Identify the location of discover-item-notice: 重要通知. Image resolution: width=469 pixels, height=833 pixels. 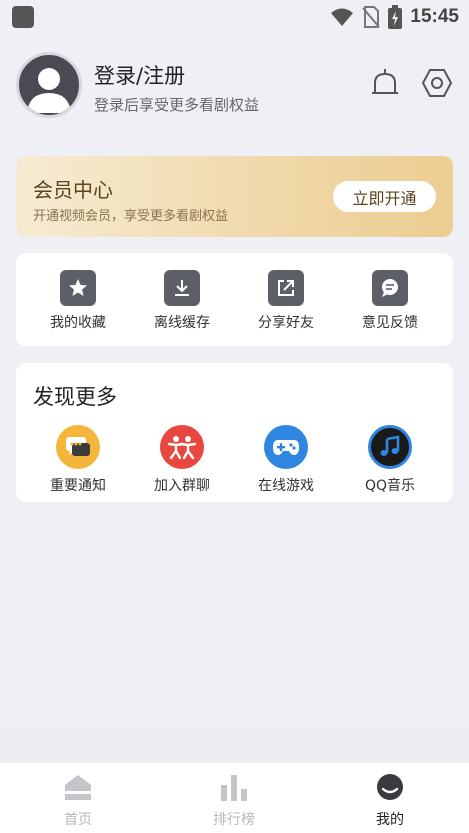
(78, 460).